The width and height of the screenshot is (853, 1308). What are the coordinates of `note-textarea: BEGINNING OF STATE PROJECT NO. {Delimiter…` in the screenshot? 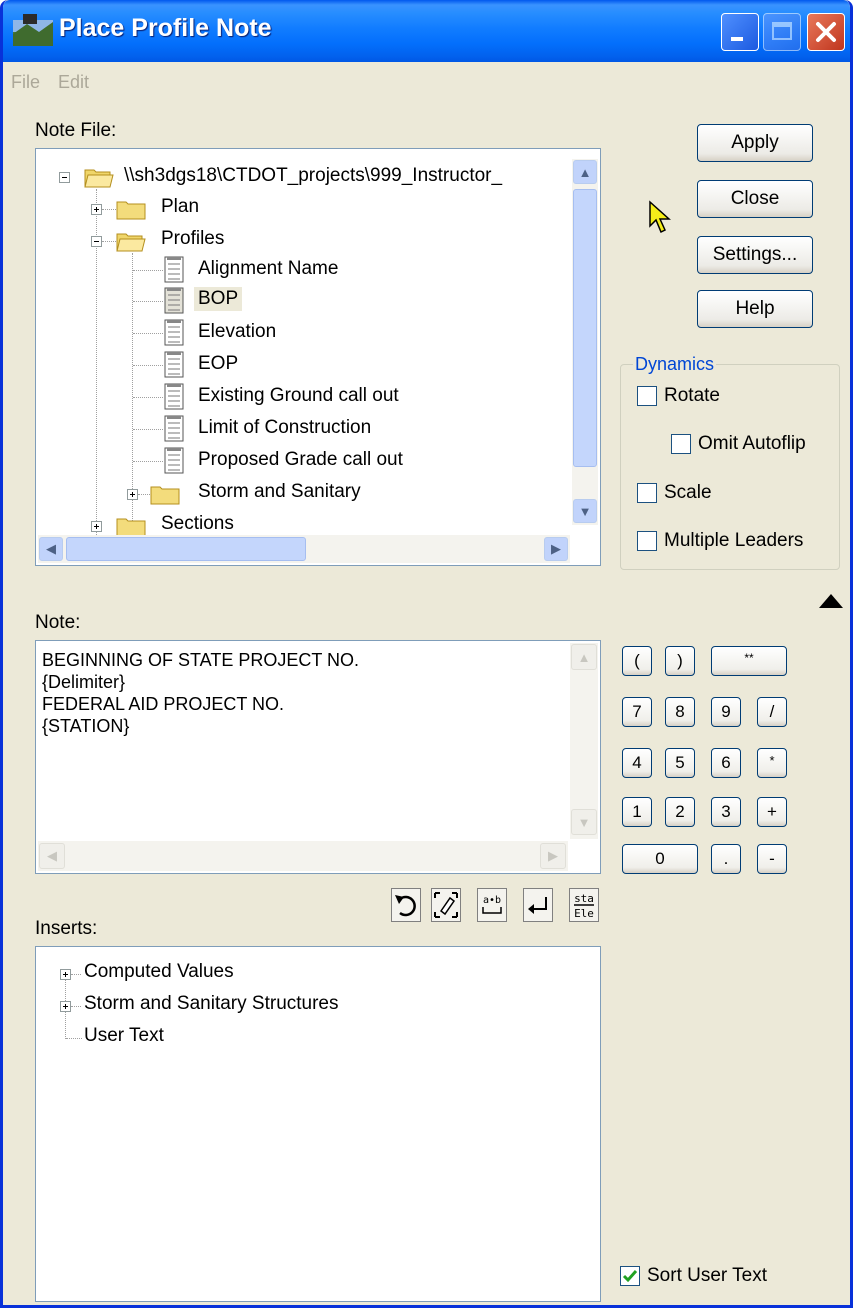 It's located at (318, 757).